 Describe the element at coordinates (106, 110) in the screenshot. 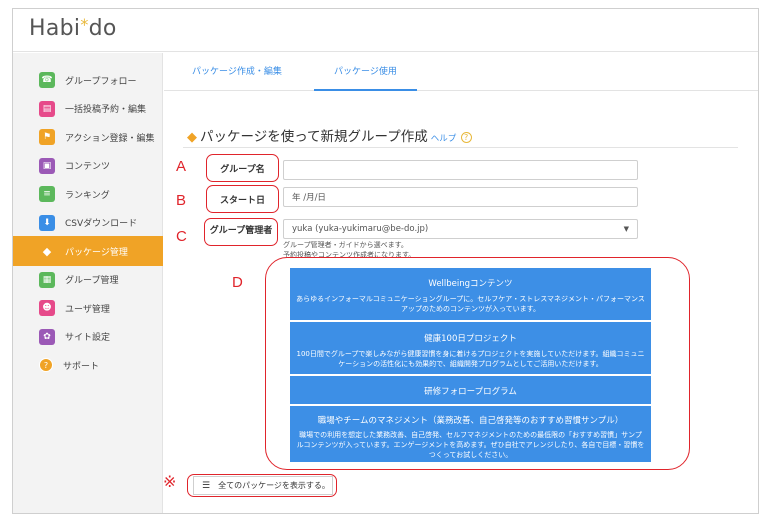

I see `sidebar-item-label: 一括投稿予約・編集` at that location.